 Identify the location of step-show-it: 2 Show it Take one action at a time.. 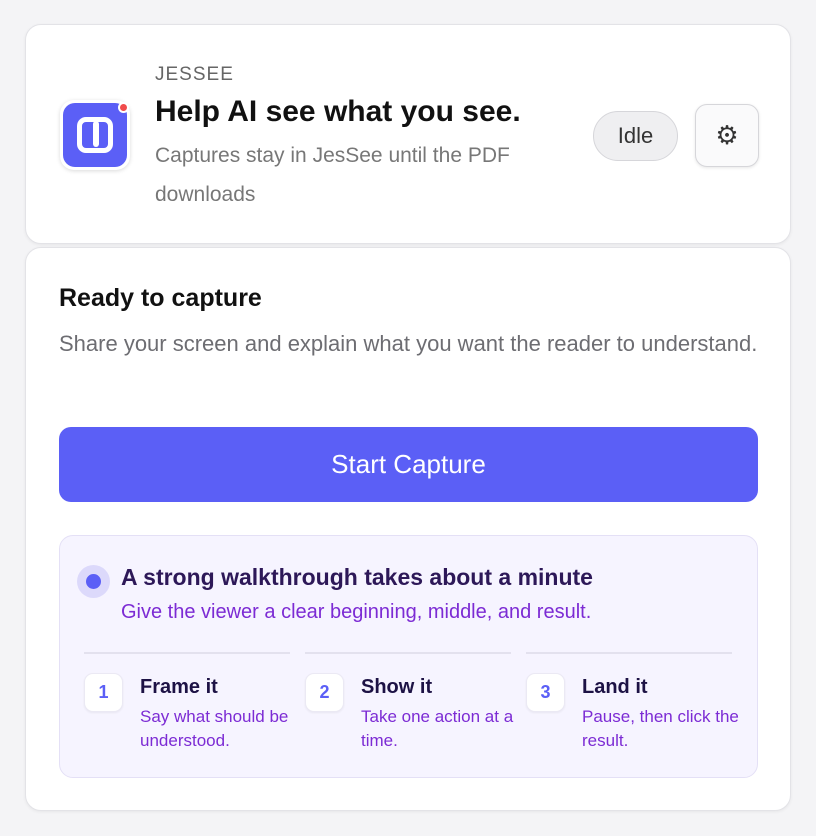
(409, 707).